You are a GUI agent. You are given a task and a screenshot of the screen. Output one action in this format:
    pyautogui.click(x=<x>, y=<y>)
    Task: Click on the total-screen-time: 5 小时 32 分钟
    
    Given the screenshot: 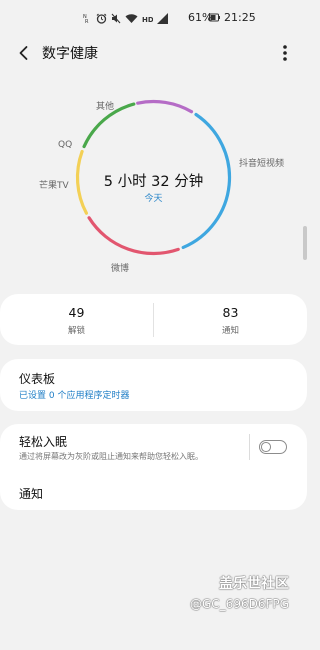 What is the action you would take?
    pyautogui.click(x=153, y=182)
    